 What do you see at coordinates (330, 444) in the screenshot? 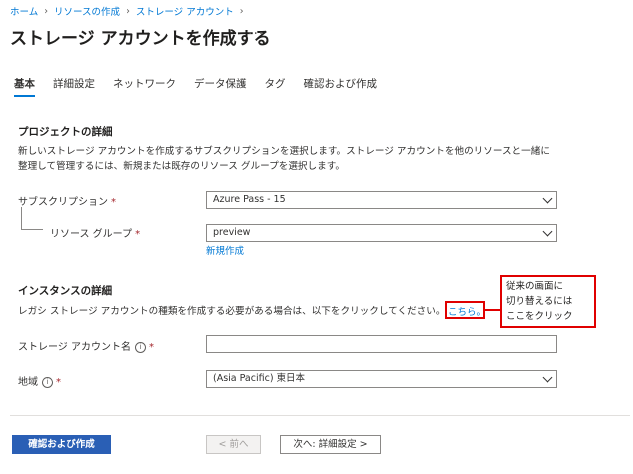
I see `next-advanced-button: 次へ: 詳細設定 >` at bounding box center [330, 444].